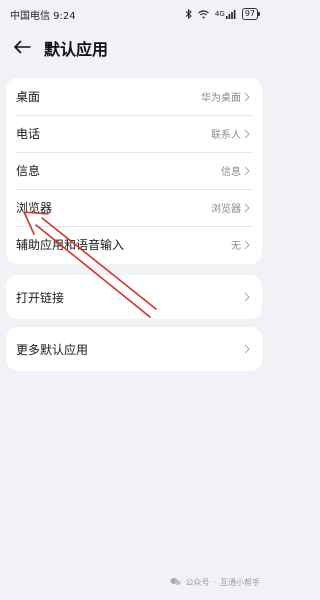 The height and width of the screenshot is (600, 320). I want to click on list-item-messages: 信息 信息, so click(134, 170).